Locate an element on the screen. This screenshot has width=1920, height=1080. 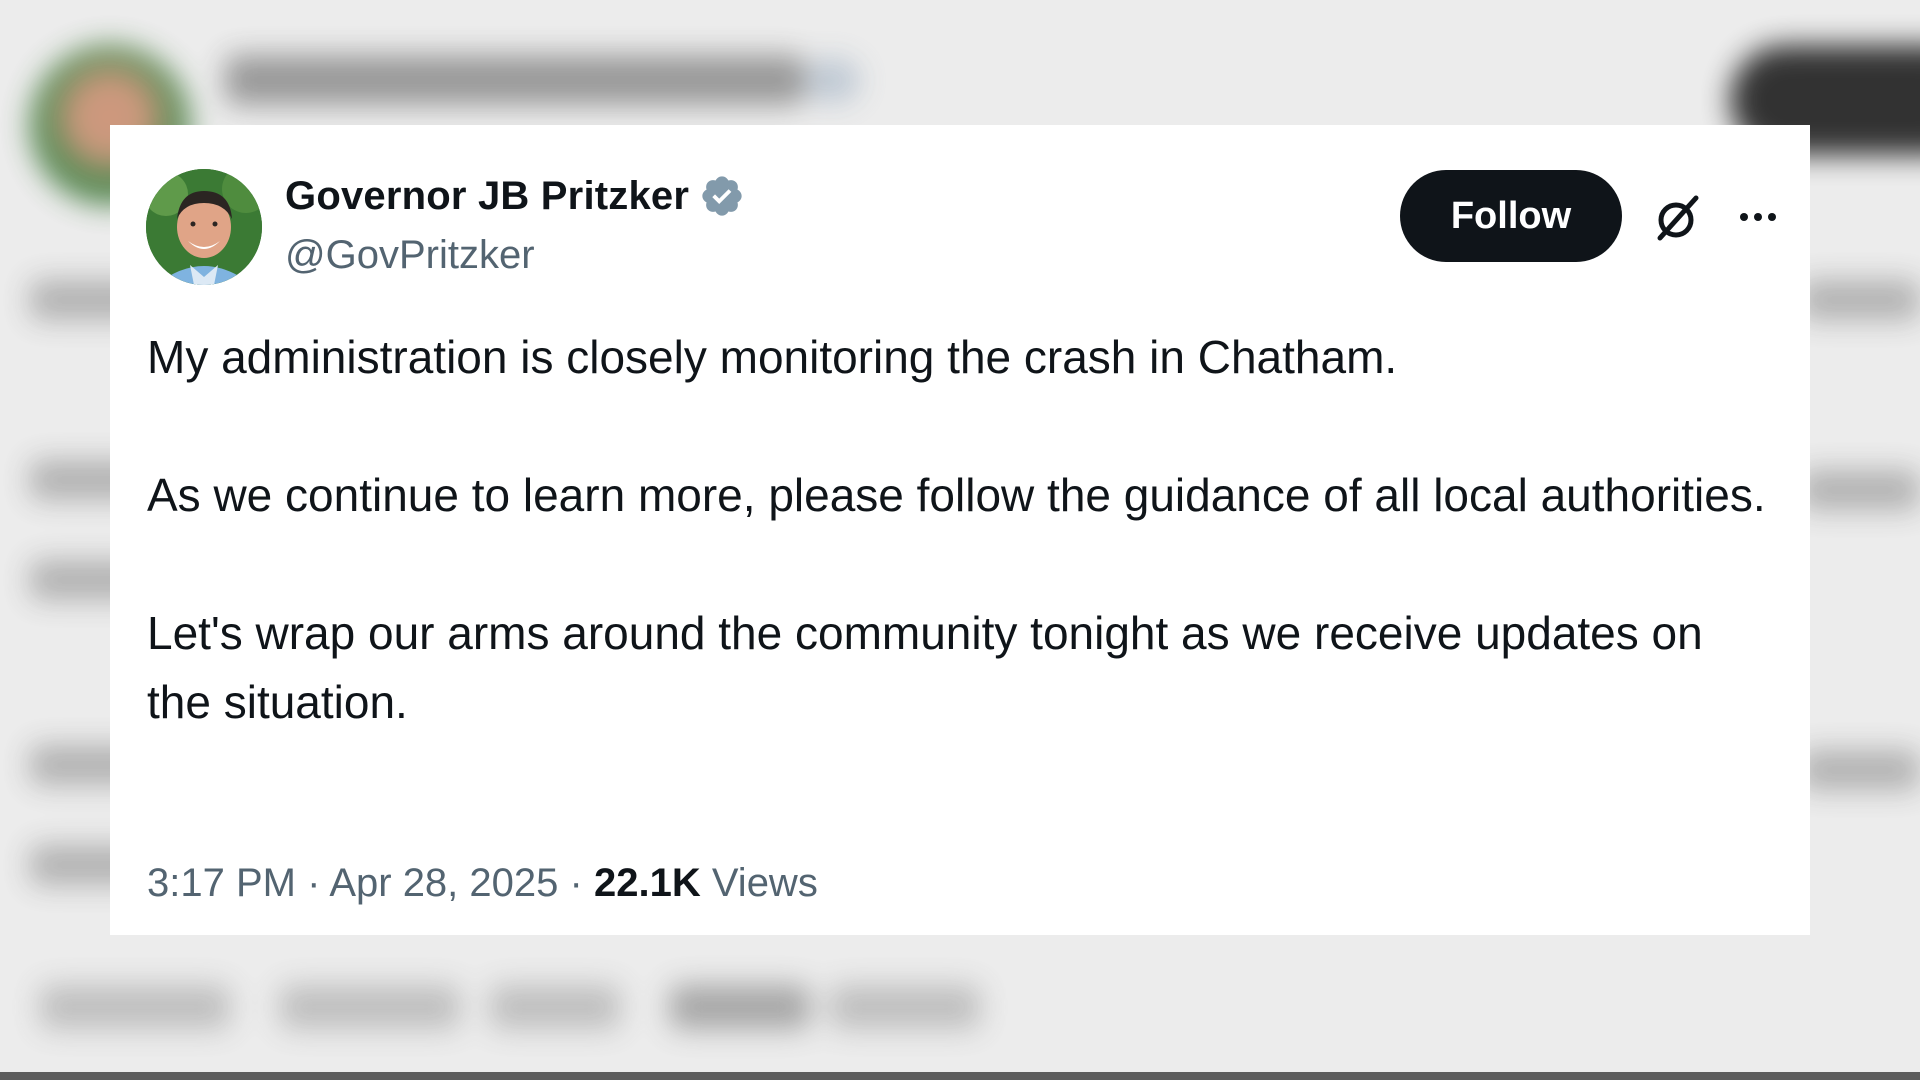
avatar is located at coordinates (204, 227).